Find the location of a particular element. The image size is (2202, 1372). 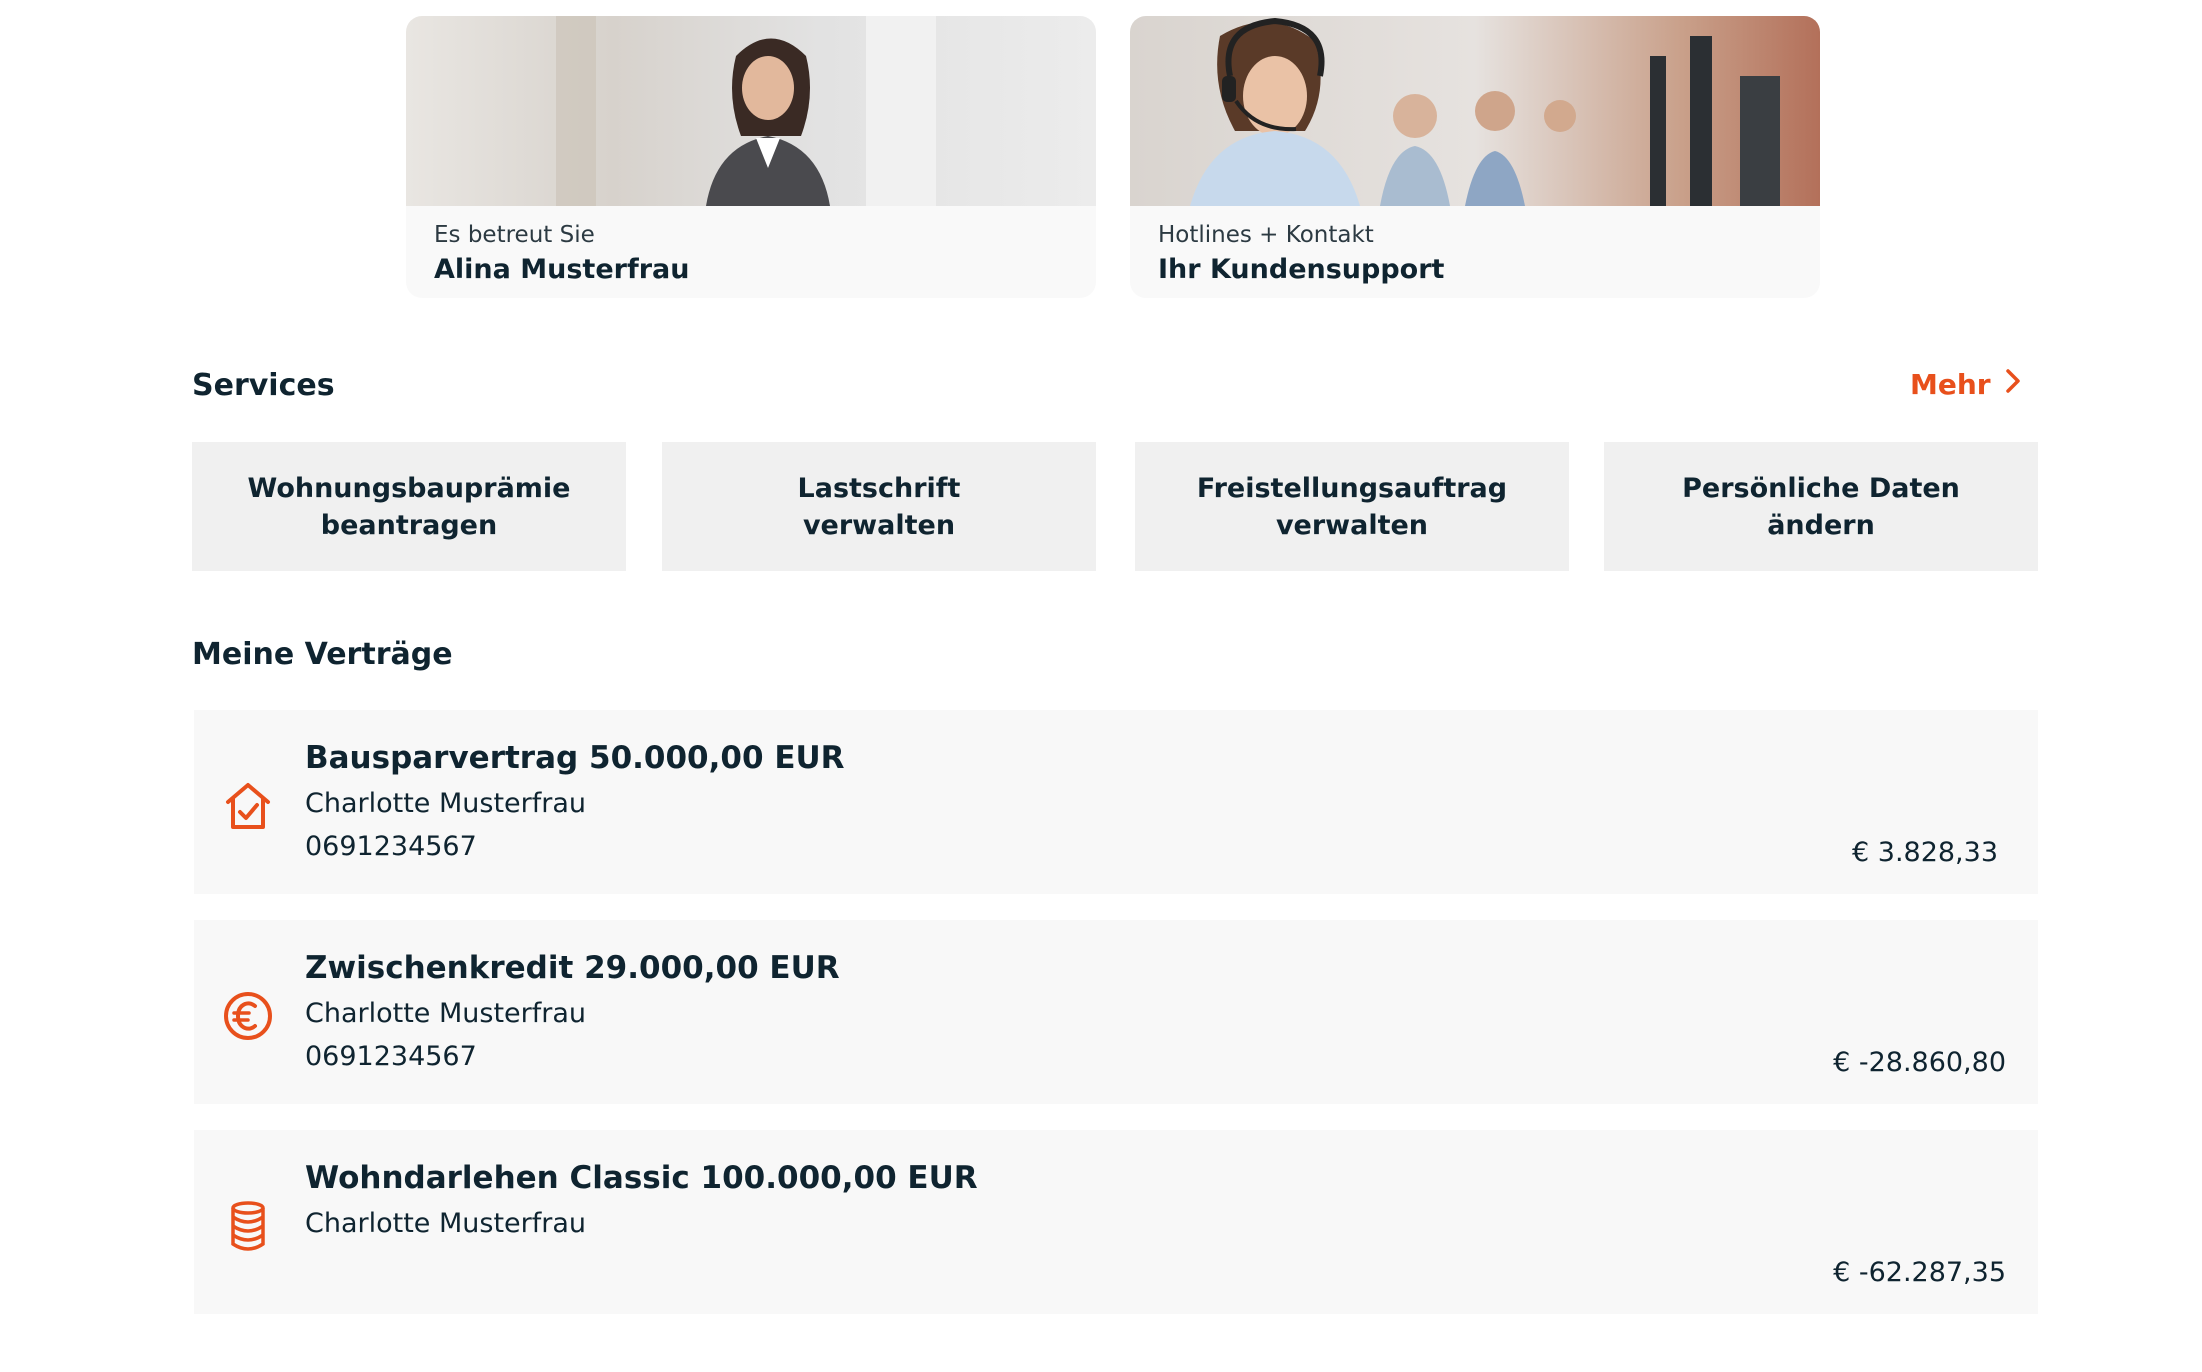

contract-amount: € 3.828,33 is located at coordinates (1925, 852).